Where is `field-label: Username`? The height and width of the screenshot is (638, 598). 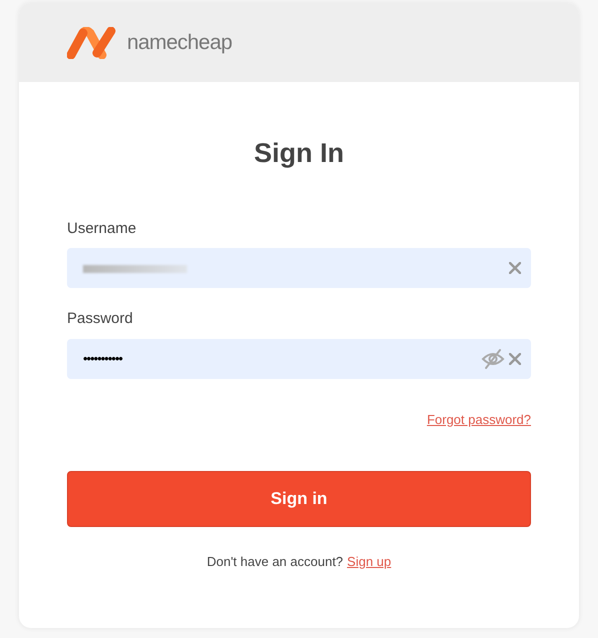 field-label: Username is located at coordinates (102, 228).